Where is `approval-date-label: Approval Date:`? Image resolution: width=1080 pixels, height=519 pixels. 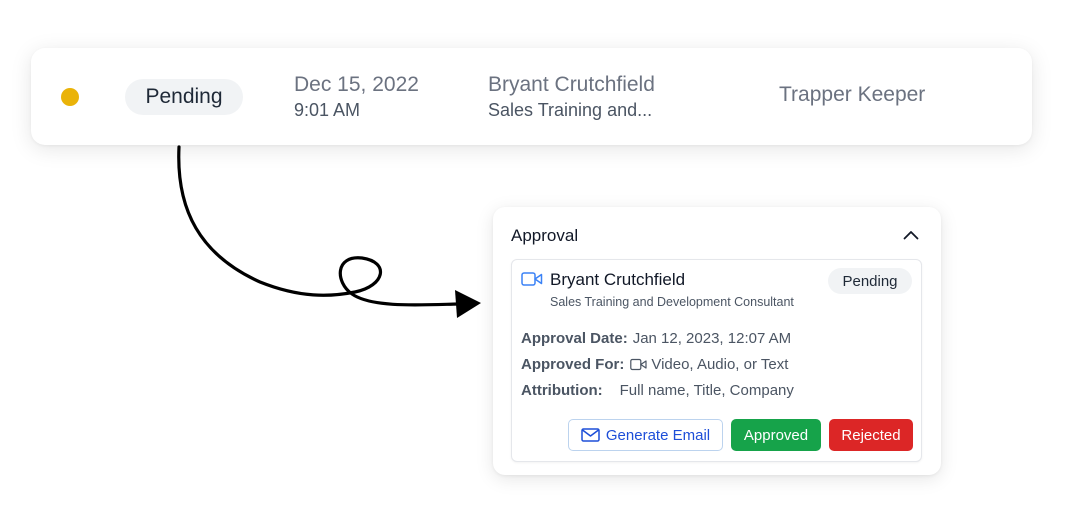 approval-date-label: Approval Date: is located at coordinates (574, 338).